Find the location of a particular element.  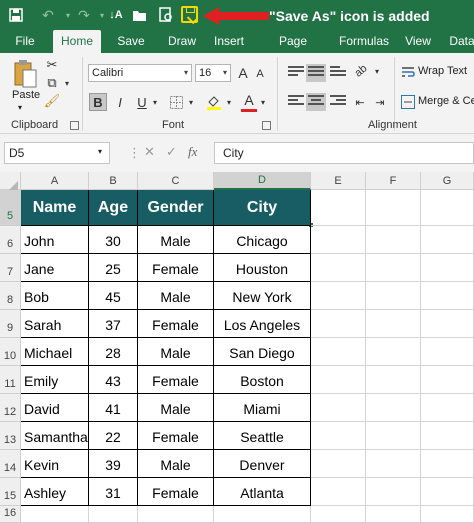

row-header-7: 7 is located at coordinates (10, 268).